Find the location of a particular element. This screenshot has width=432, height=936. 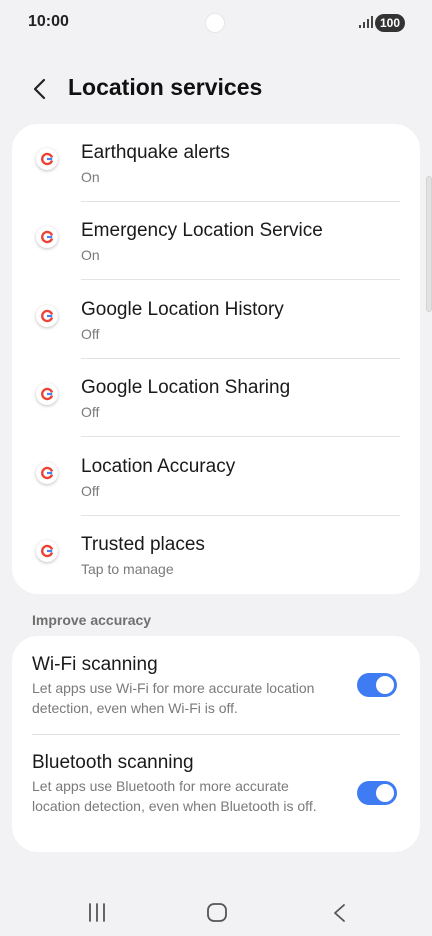

wifi-scanning-toggle is located at coordinates (377, 685).